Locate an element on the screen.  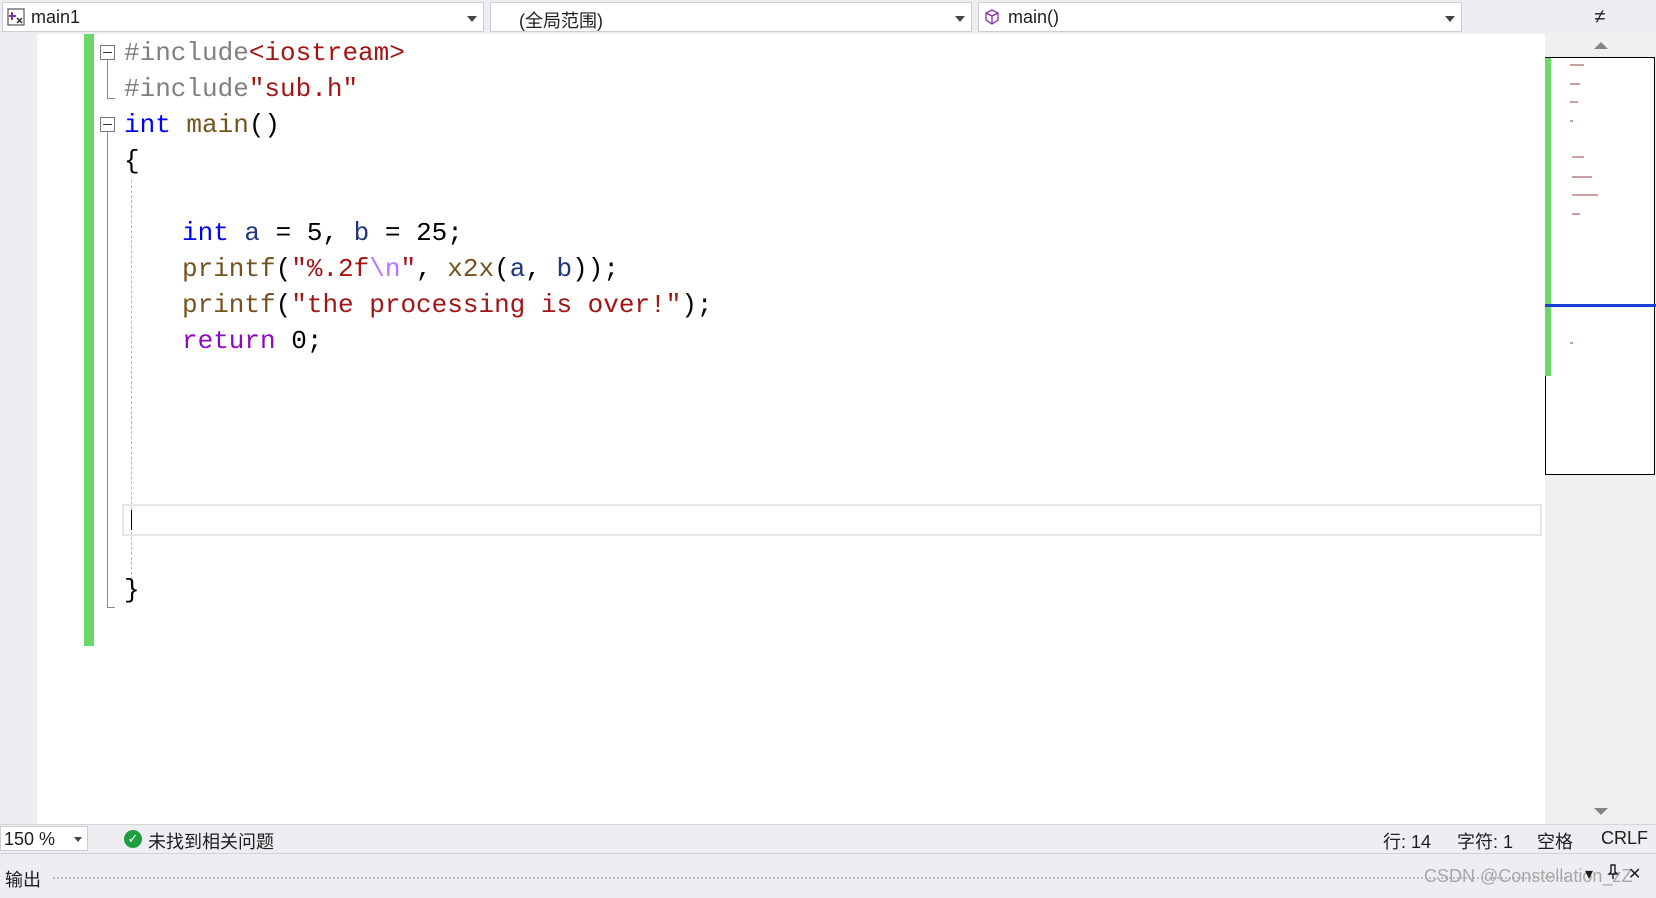
scroll-up-icon is located at coordinates (1601, 45).